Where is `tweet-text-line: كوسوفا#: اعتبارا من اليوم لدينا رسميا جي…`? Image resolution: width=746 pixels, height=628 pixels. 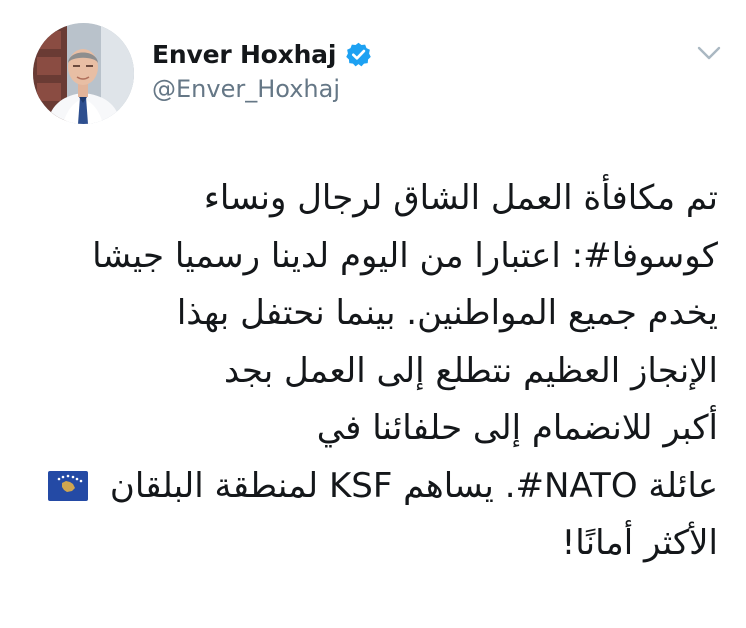
tweet-text-line: كوسوفا#: اعتبارا من اليوم لدينا رسميا جي… is located at coordinates (405, 255).